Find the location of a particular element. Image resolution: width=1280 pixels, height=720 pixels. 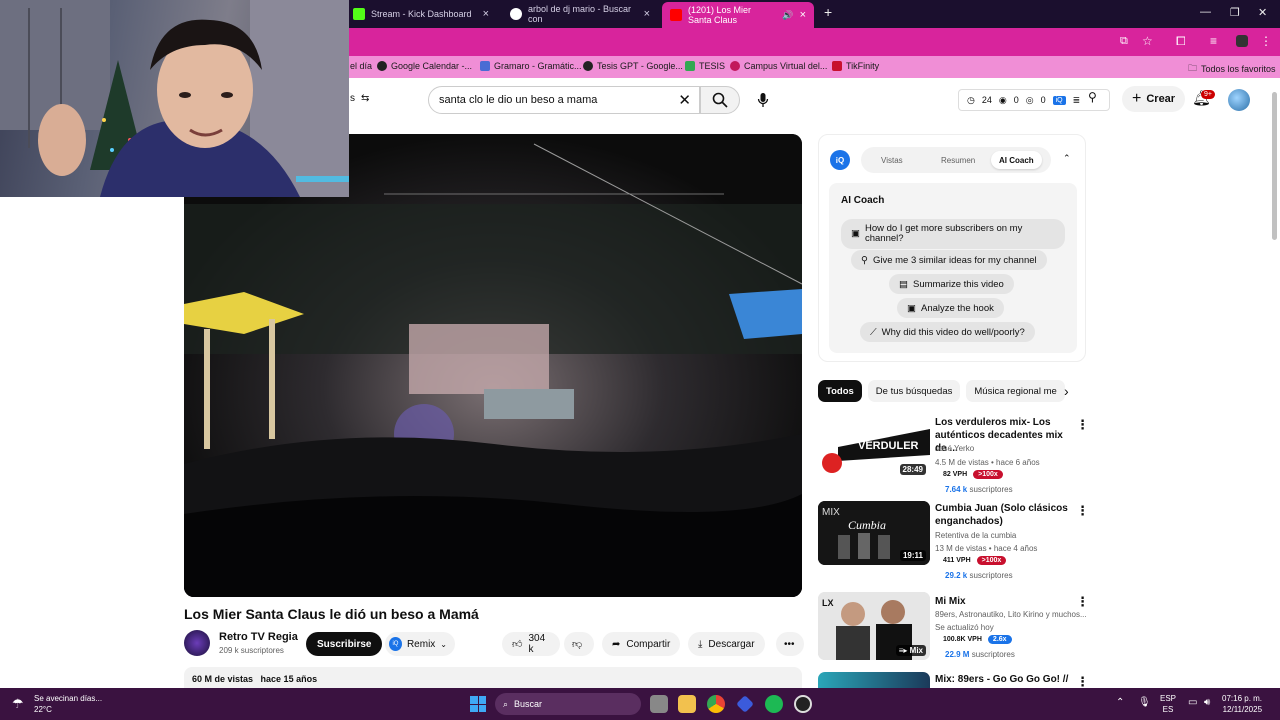

ai-question-similar-ideas: ⚲ Give me 3 similar ideas for my channel is located at coordinates (949, 260).